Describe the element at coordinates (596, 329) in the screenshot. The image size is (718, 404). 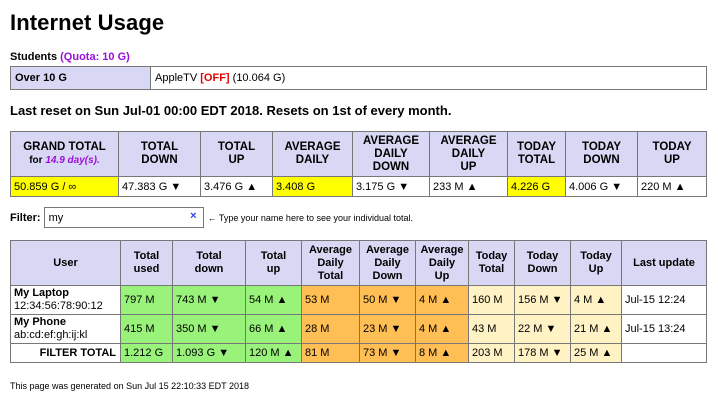
I see `cell-today-up: 21 M ▲` at that location.